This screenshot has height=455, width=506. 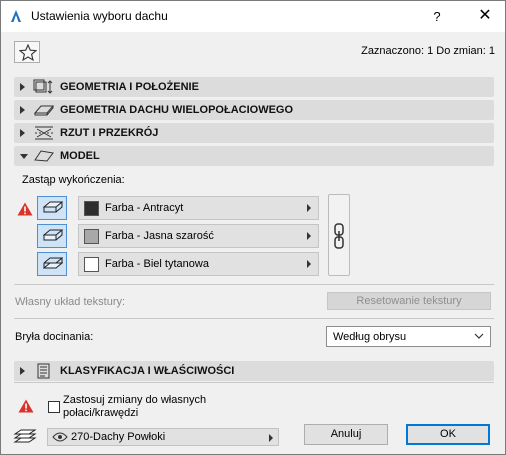 I want to click on section-label: MODEL, so click(x=80, y=156).